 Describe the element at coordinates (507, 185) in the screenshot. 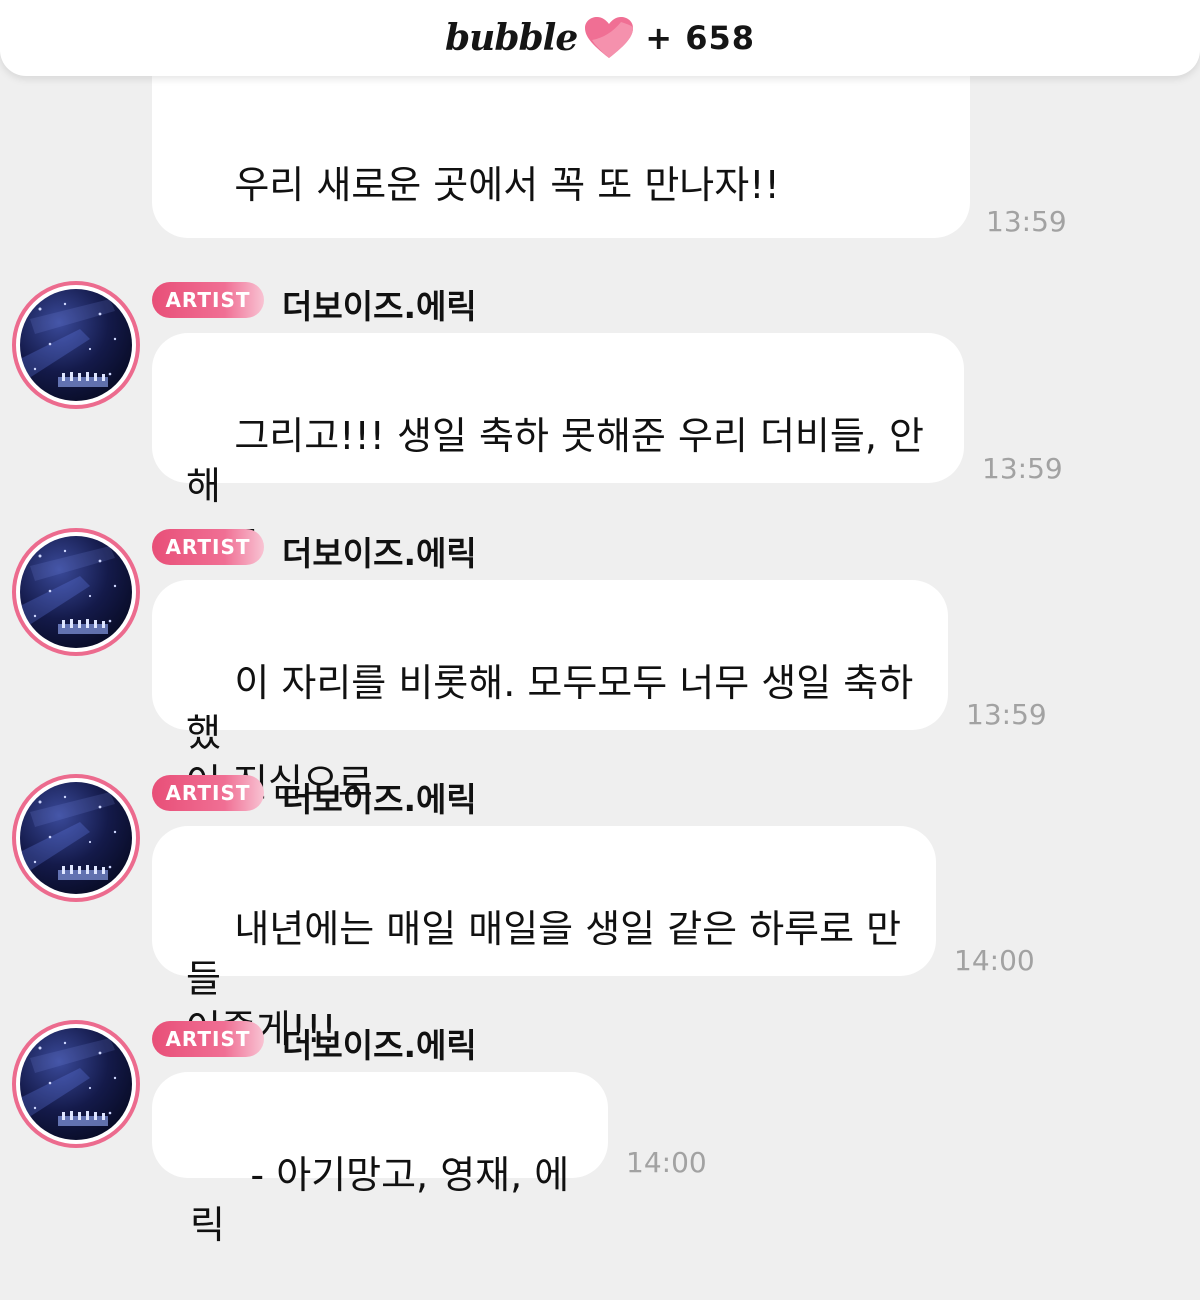

I see `message-text: 우리 새로운 곳에서 꼭 또 만나자!!` at that location.